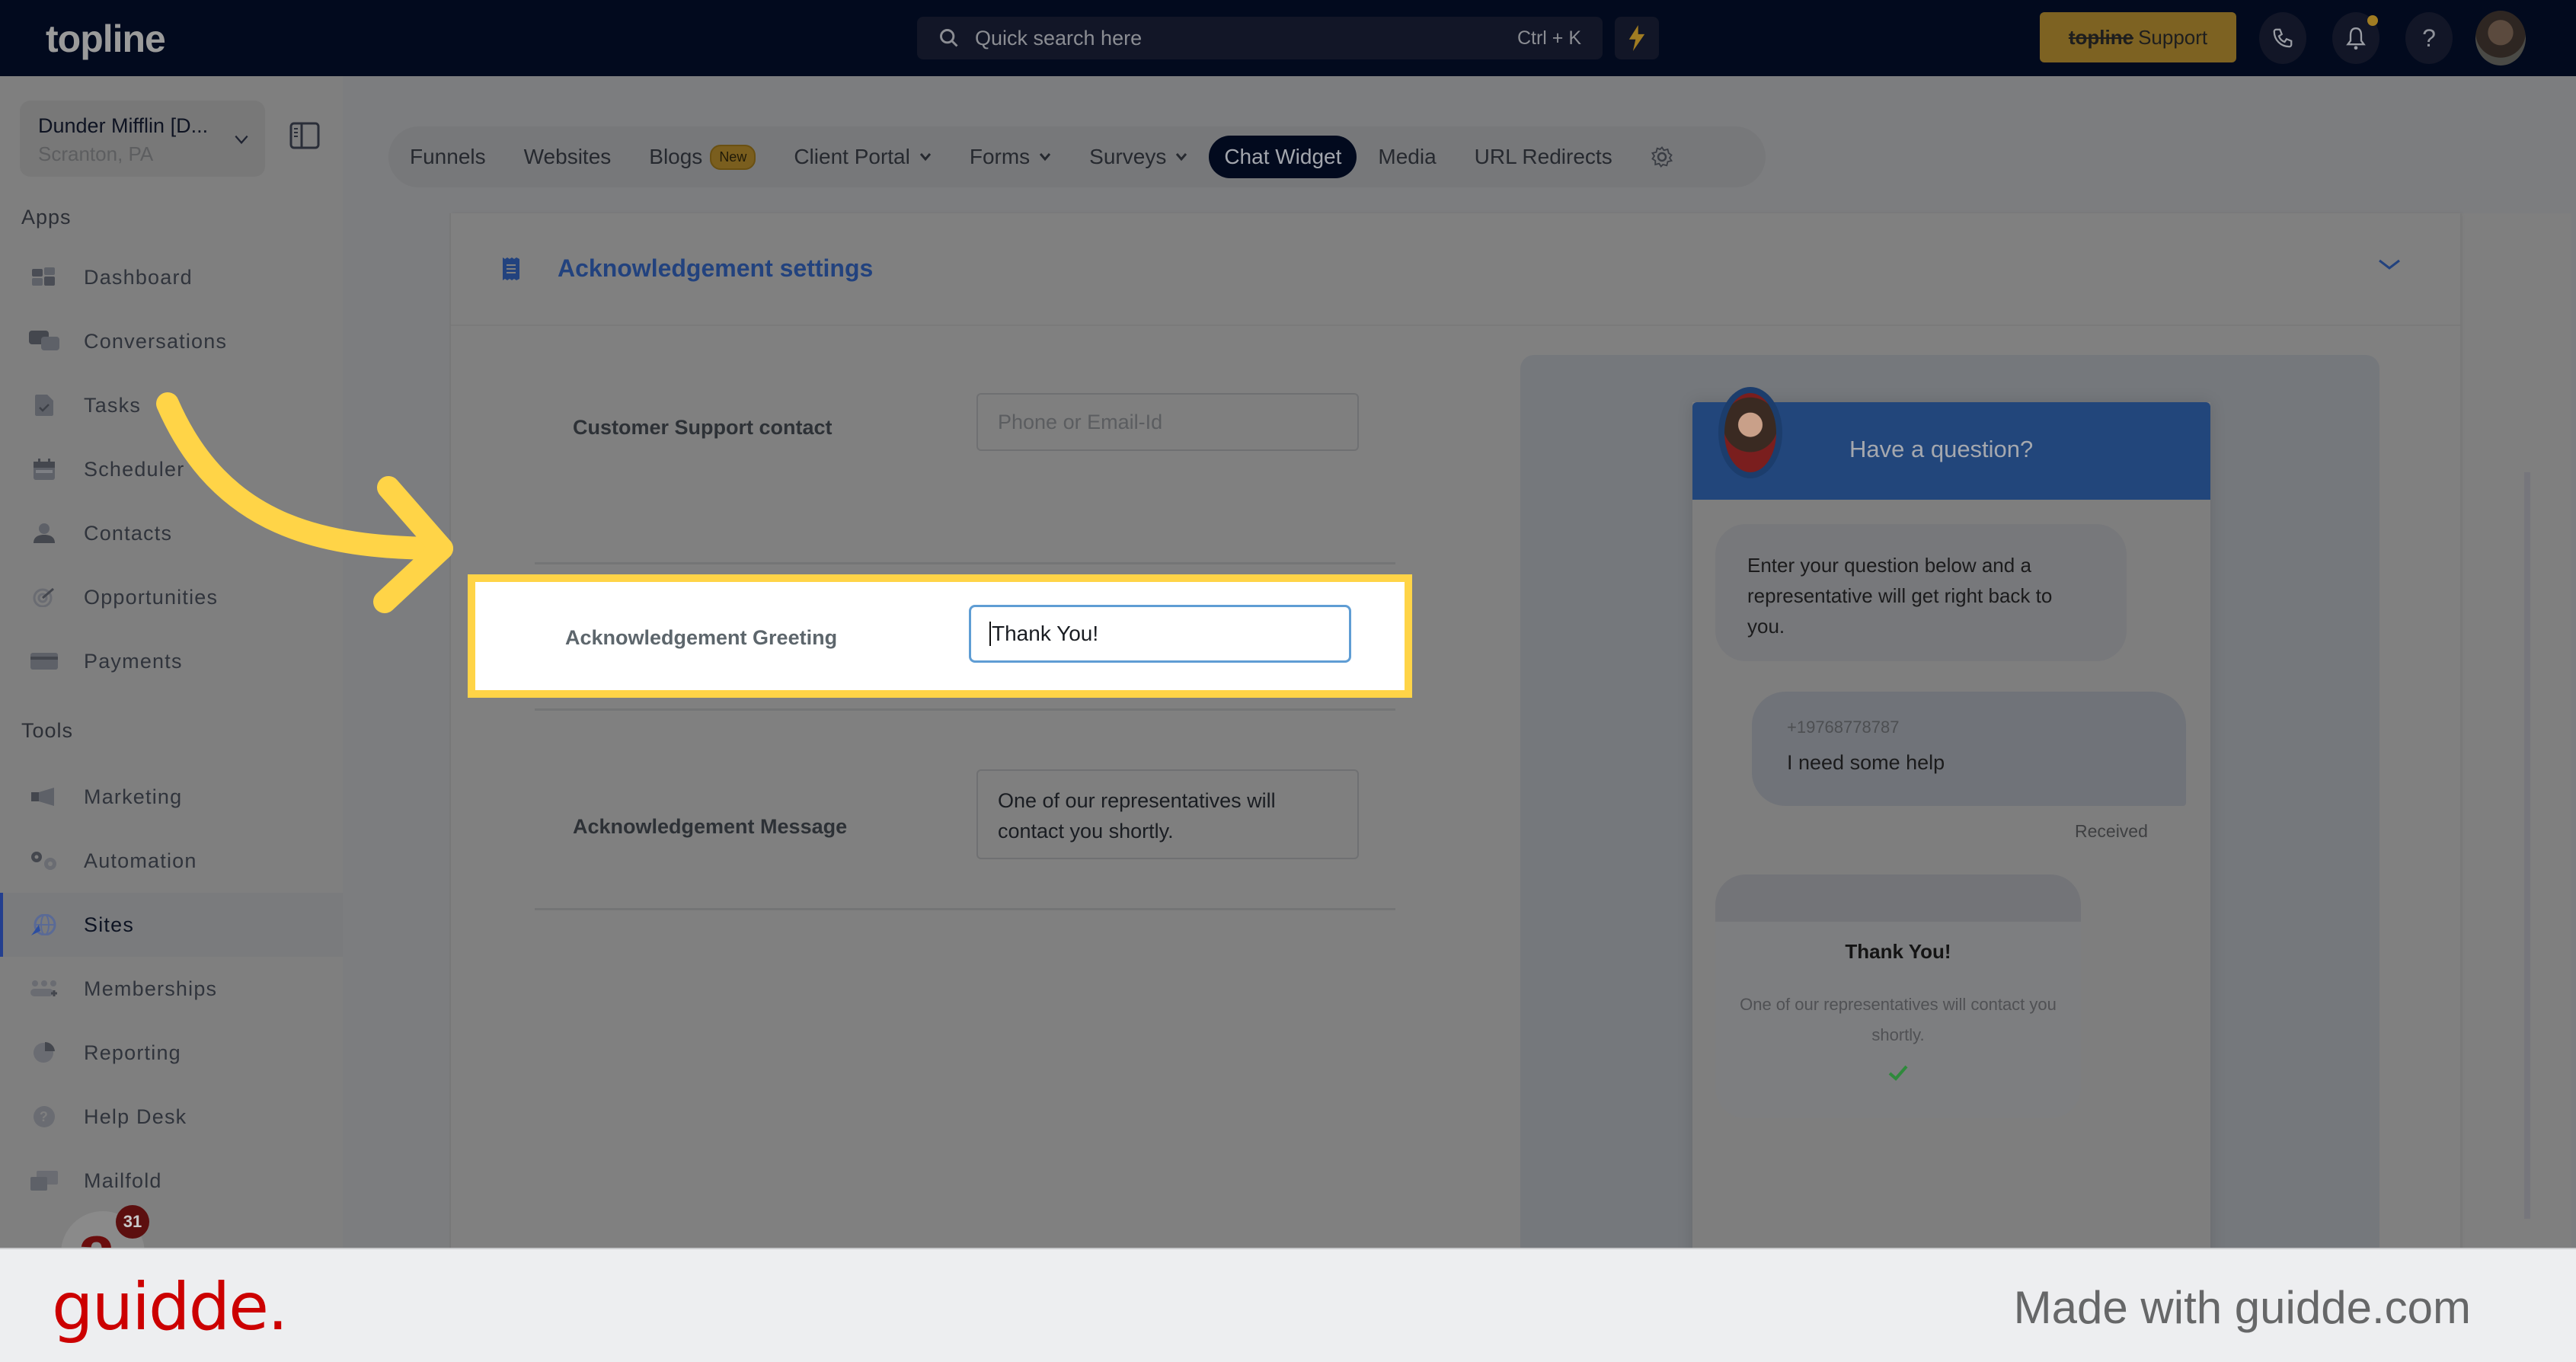 The height and width of the screenshot is (1362, 2576). I want to click on divider, so click(965, 709).